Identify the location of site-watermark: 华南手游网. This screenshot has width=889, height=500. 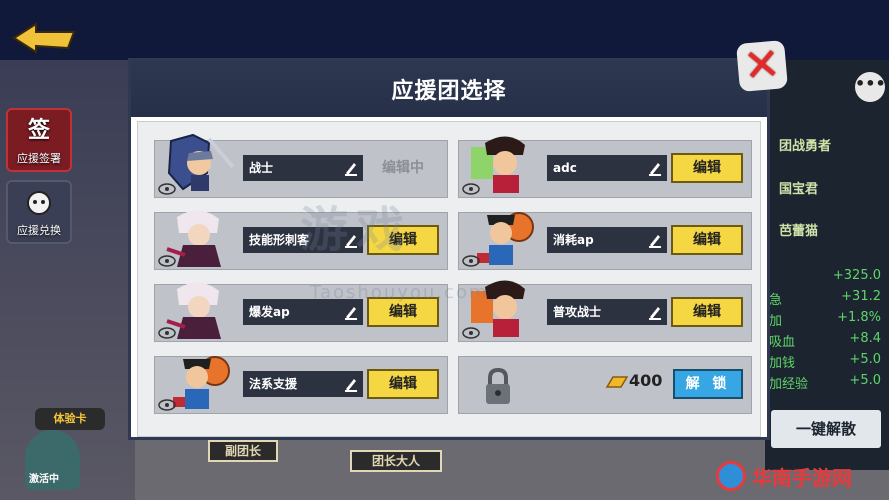
(801, 476).